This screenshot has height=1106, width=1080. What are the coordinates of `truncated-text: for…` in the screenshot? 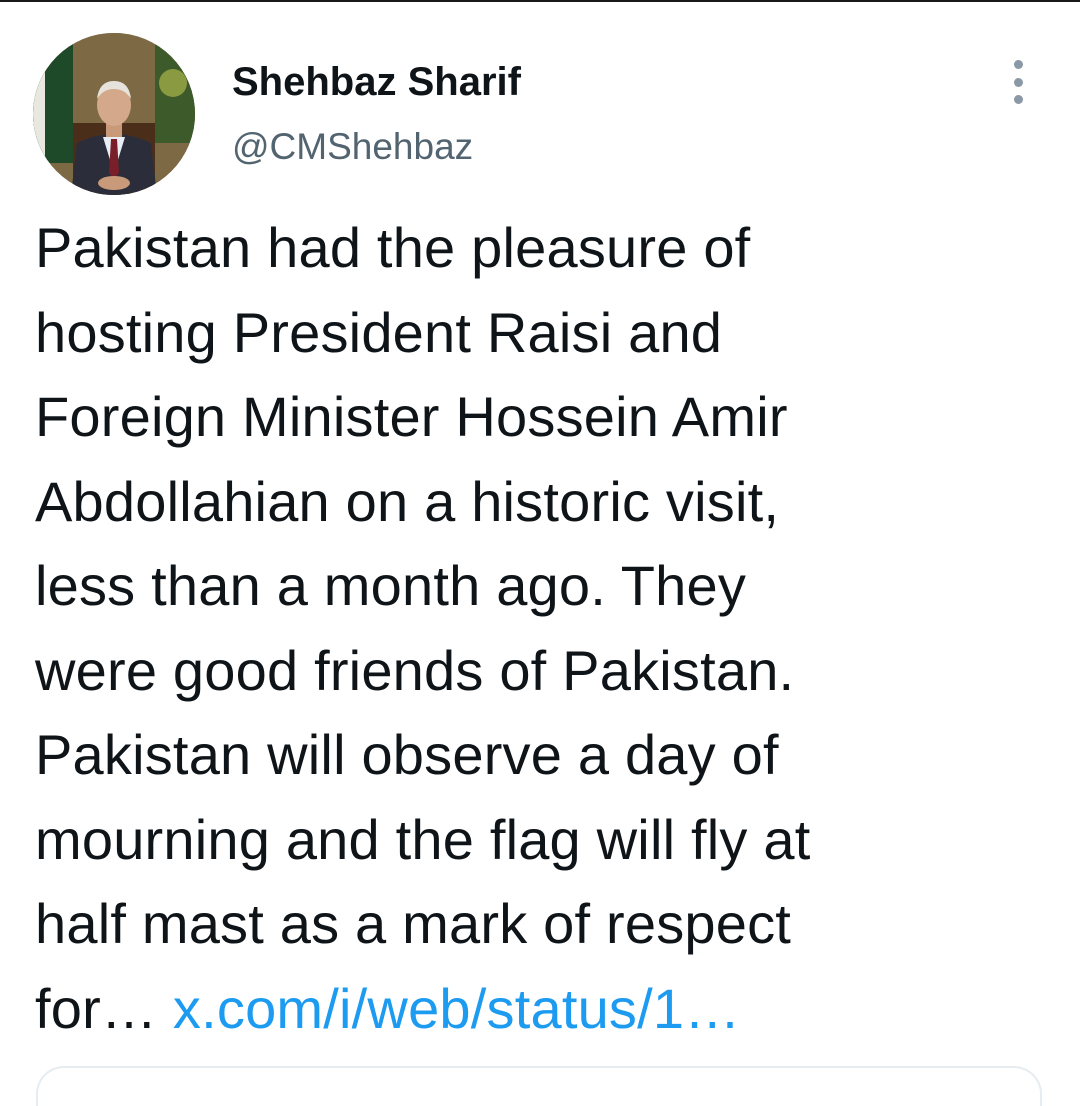 It's located at (104, 1008).